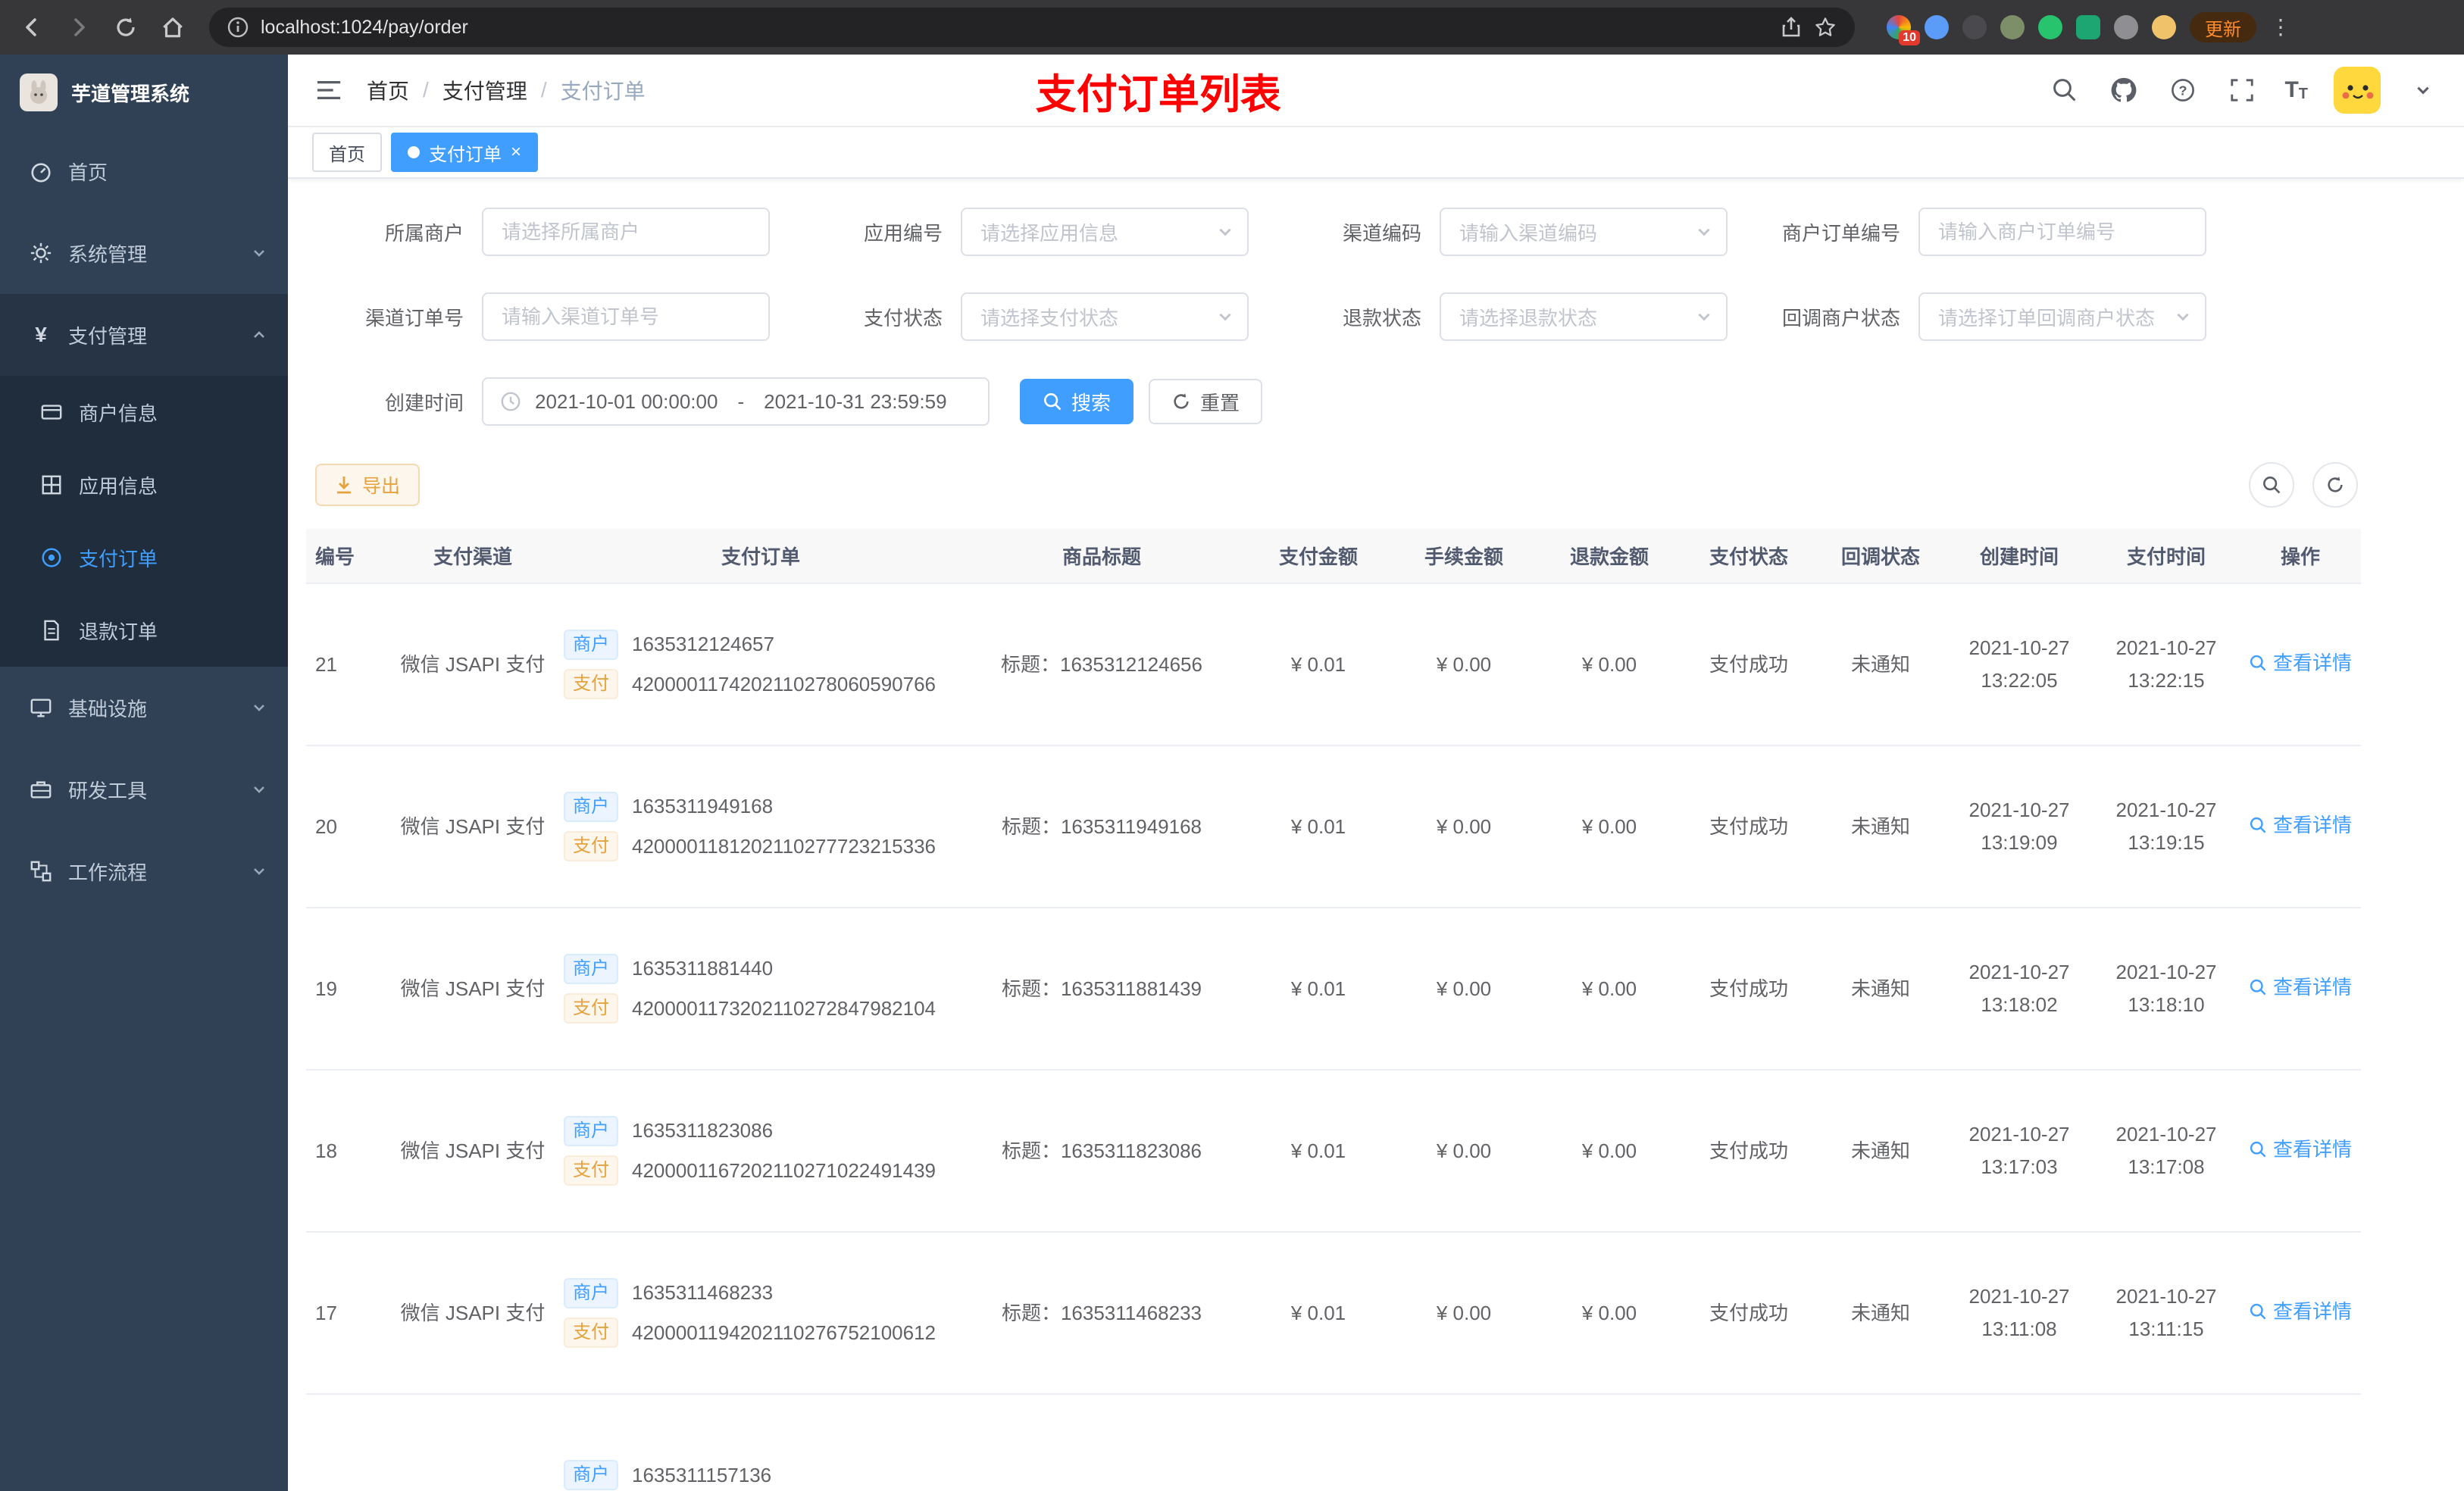  Describe the element at coordinates (2062, 232) in the screenshot. I see `merchant-order-no-input` at that location.